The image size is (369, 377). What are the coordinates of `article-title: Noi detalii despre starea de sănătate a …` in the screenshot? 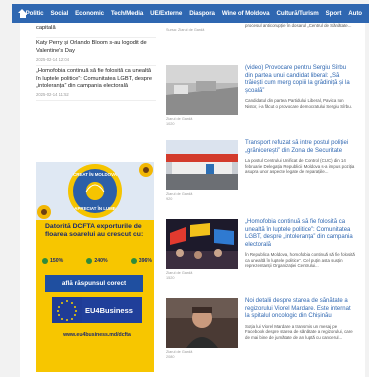 It's located at (300, 309).